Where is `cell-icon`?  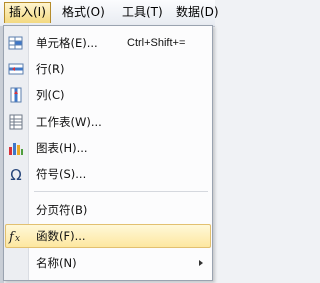 cell-icon is located at coordinates (15, 43).